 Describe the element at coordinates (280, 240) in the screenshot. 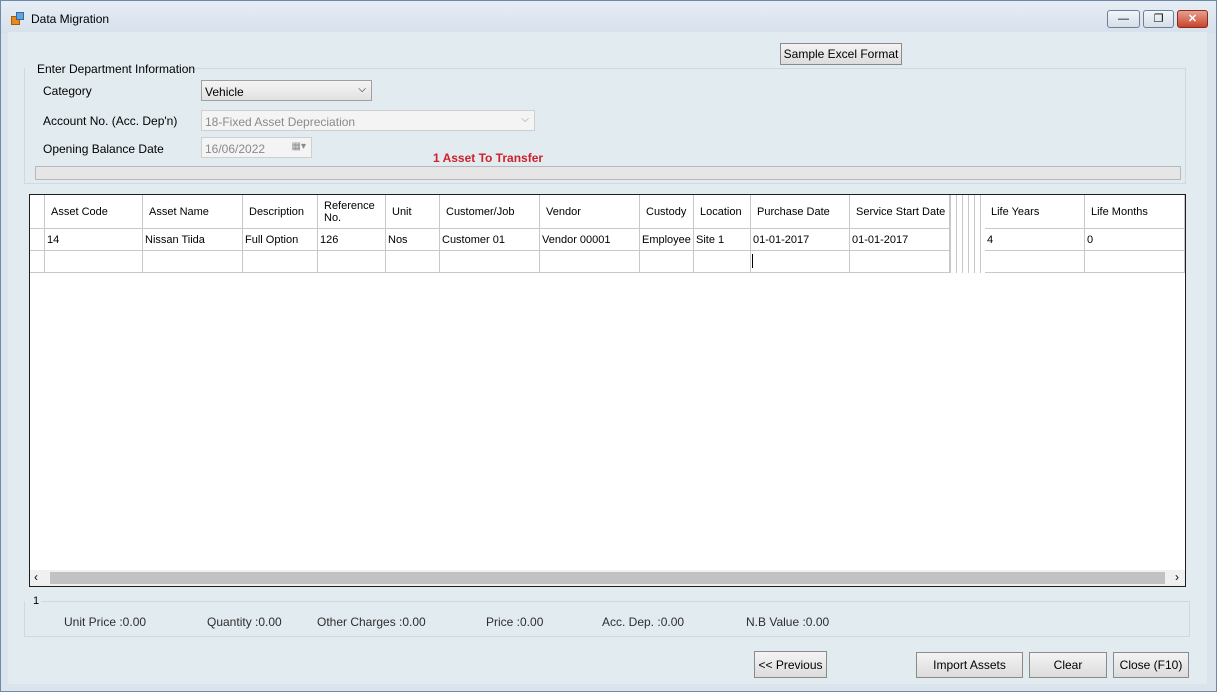

I see `grid-cell: Full Option` at that location.